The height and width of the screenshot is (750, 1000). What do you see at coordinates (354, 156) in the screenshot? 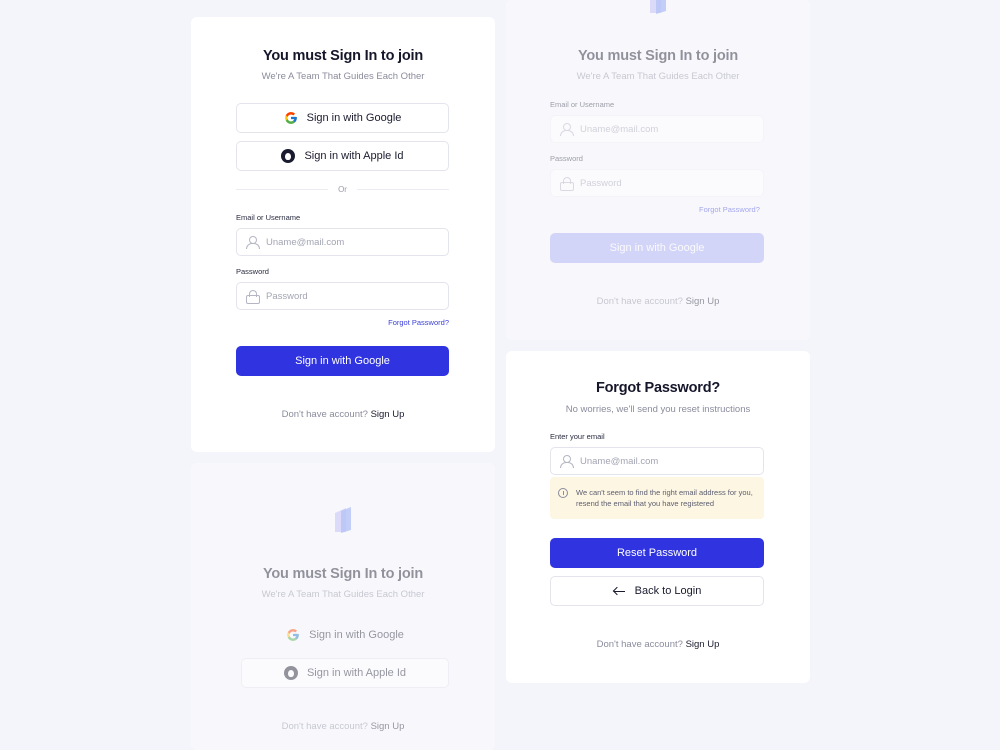
I see `apple-signin-label: Sign in with Apple Id` at bounding box center [354, 156].